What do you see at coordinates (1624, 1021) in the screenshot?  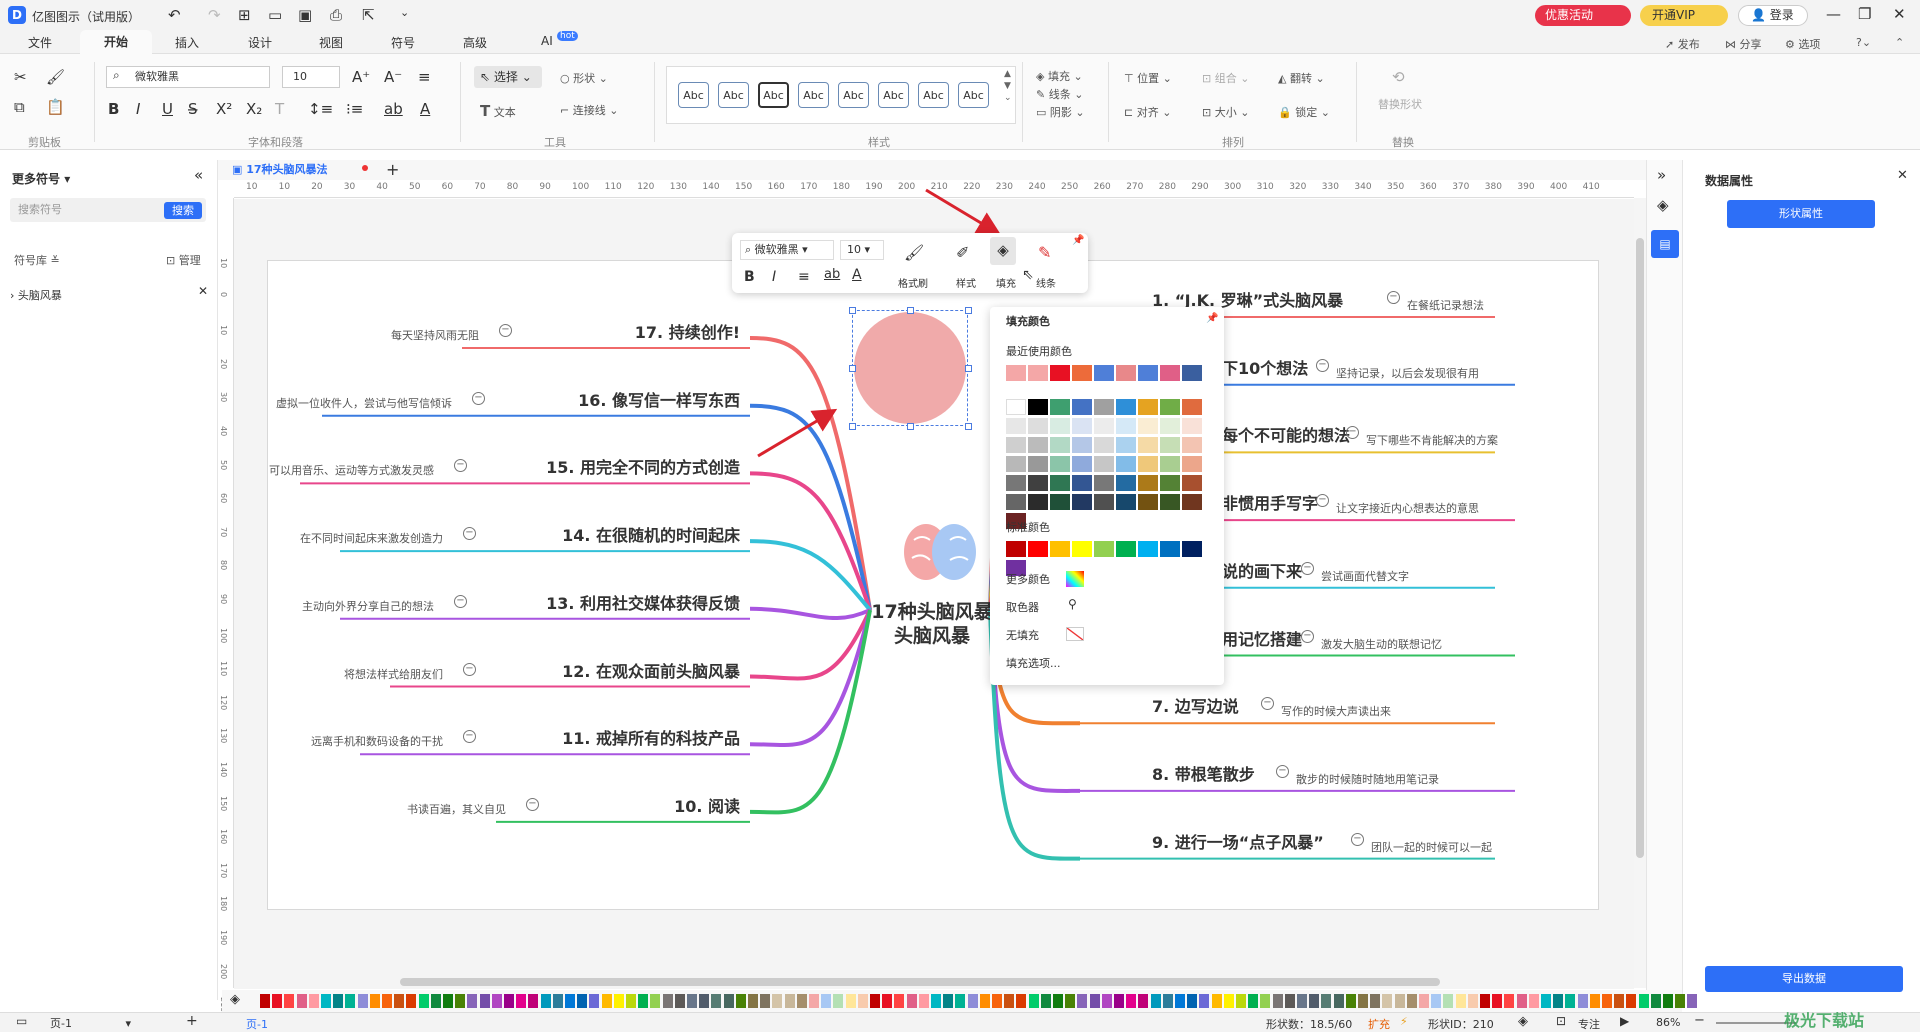 I see `play-icon: ▶` at bounding box center [1624, 1021].